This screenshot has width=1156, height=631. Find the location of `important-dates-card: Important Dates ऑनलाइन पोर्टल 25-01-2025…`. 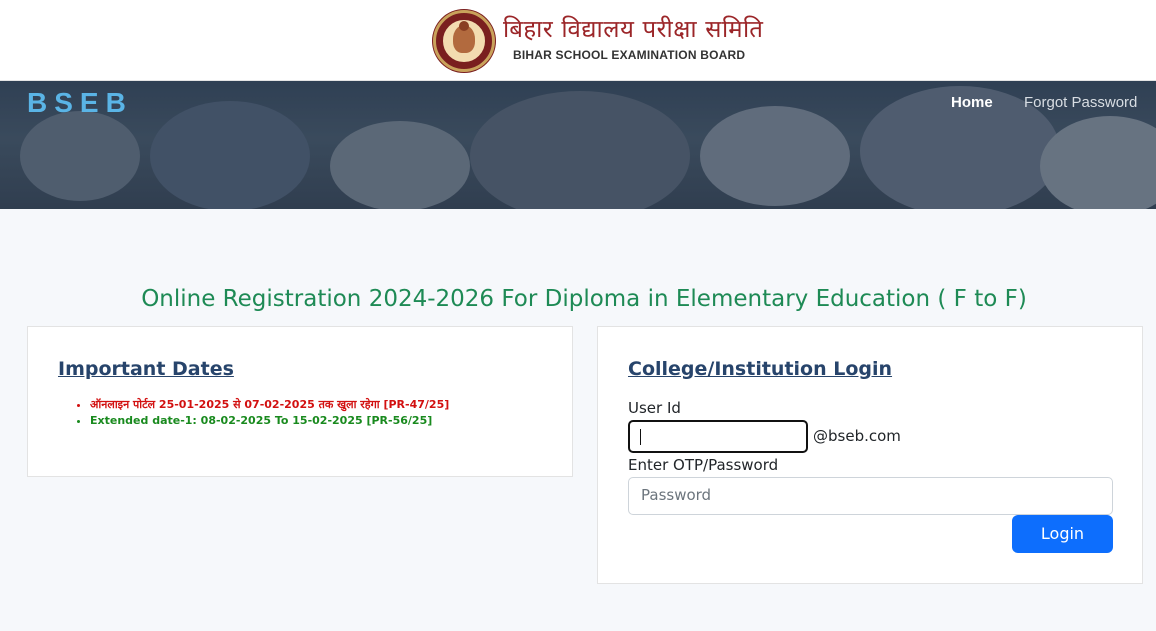

important-dates-card: Important Dates ऑनलाइन पोर्टल 25-01-2025… is located at coordinates (300, 401).